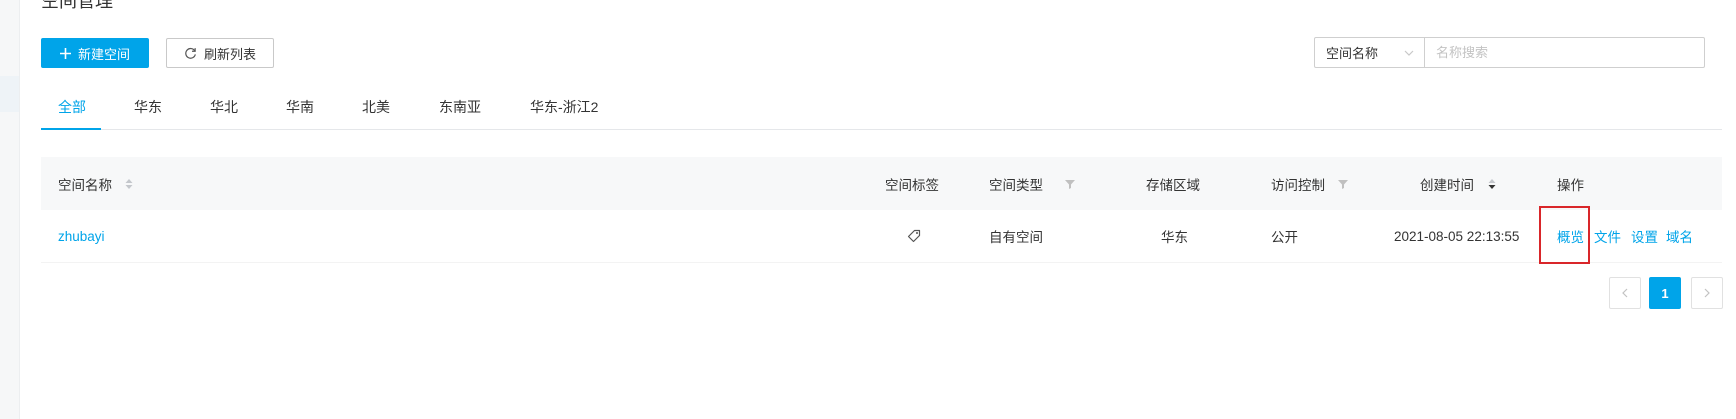  I want to click on column-header-actions: 操作, so click(1570, 185).